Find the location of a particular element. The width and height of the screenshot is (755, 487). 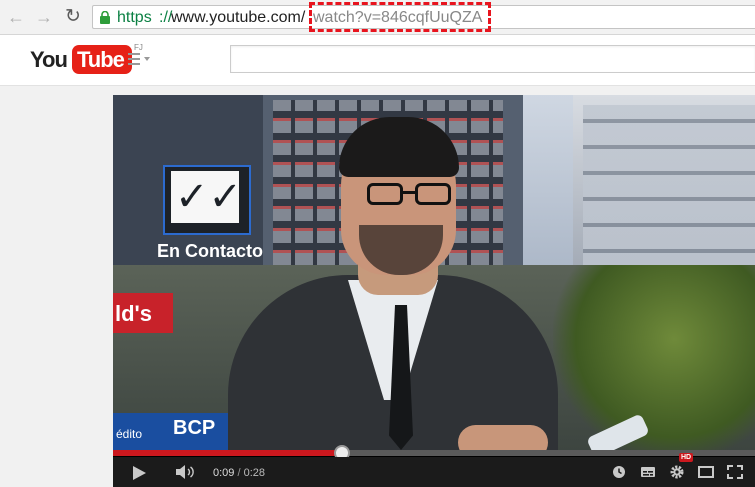

theater-mode-icon is located at coordinates (706, 472).